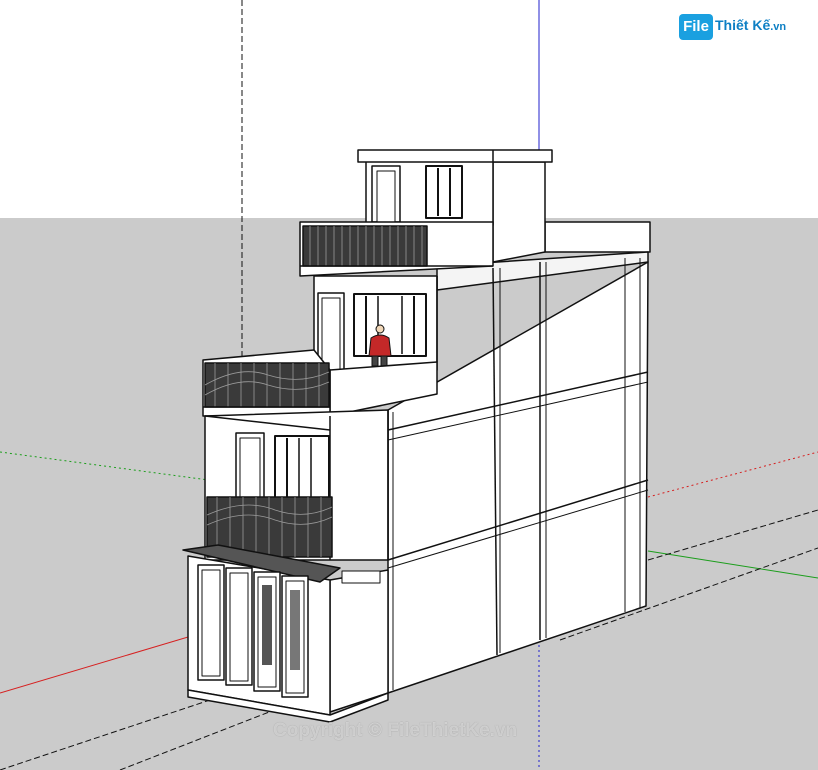  I want to click on filethietke-logo: File Thiết Kế.vn, so click(738, 27).